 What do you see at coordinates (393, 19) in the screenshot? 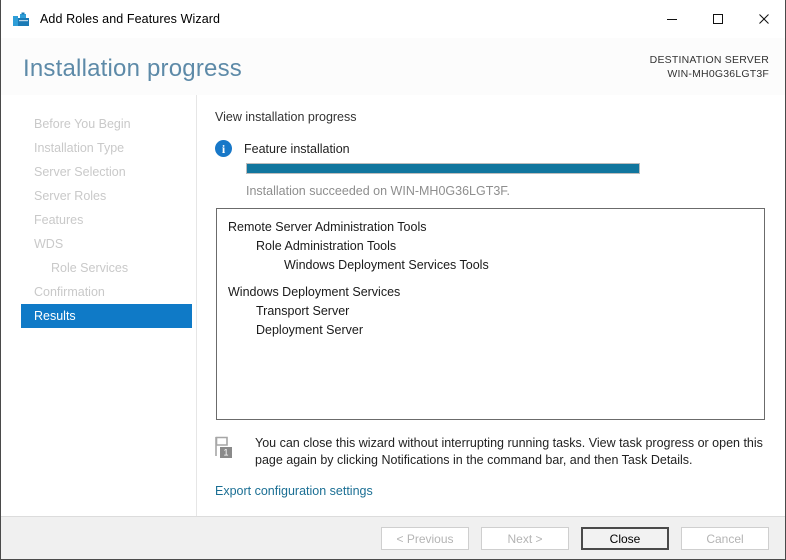
I see `title-bar: Add Roles and Features Wizard` at bounding box center [393, 19].